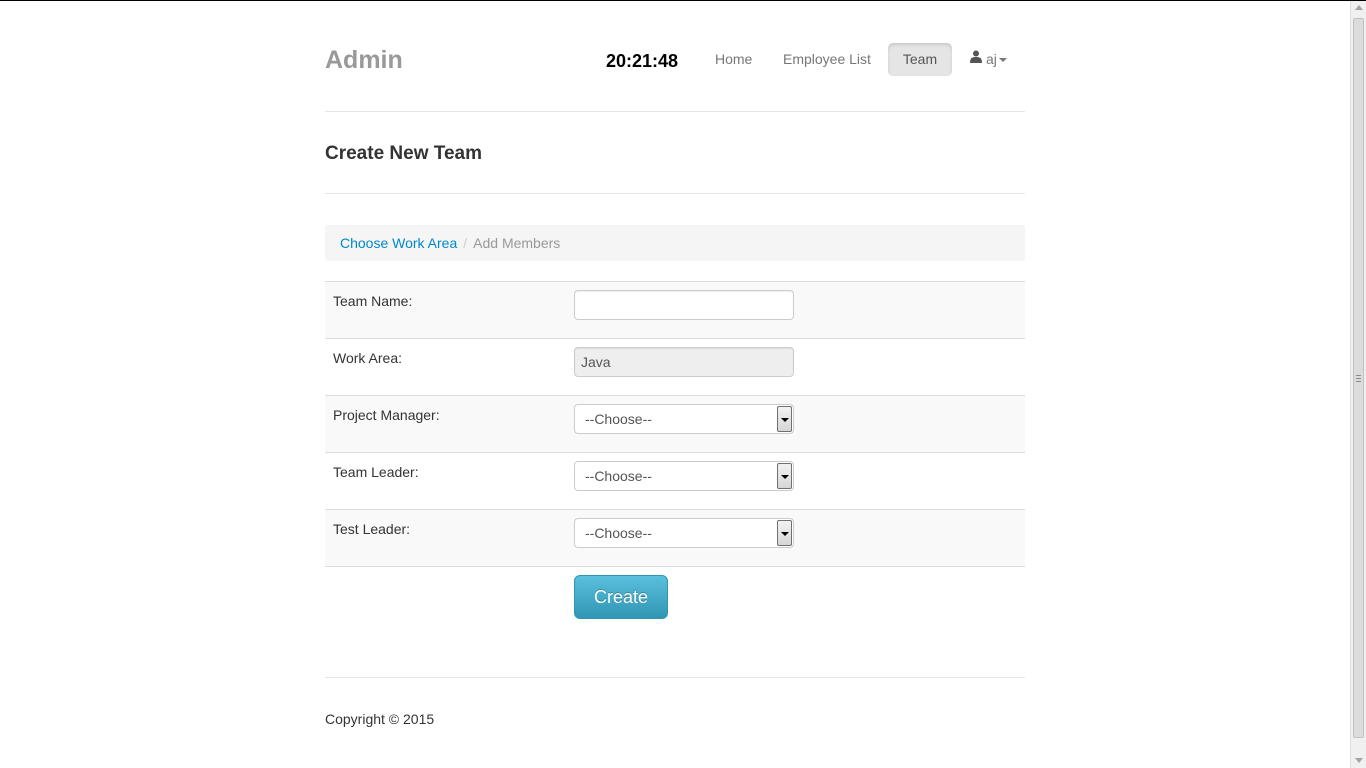 Image resolution: width=1366 pixels, height=768 pixels. I want to click on team-name-input, so click(684, 305).